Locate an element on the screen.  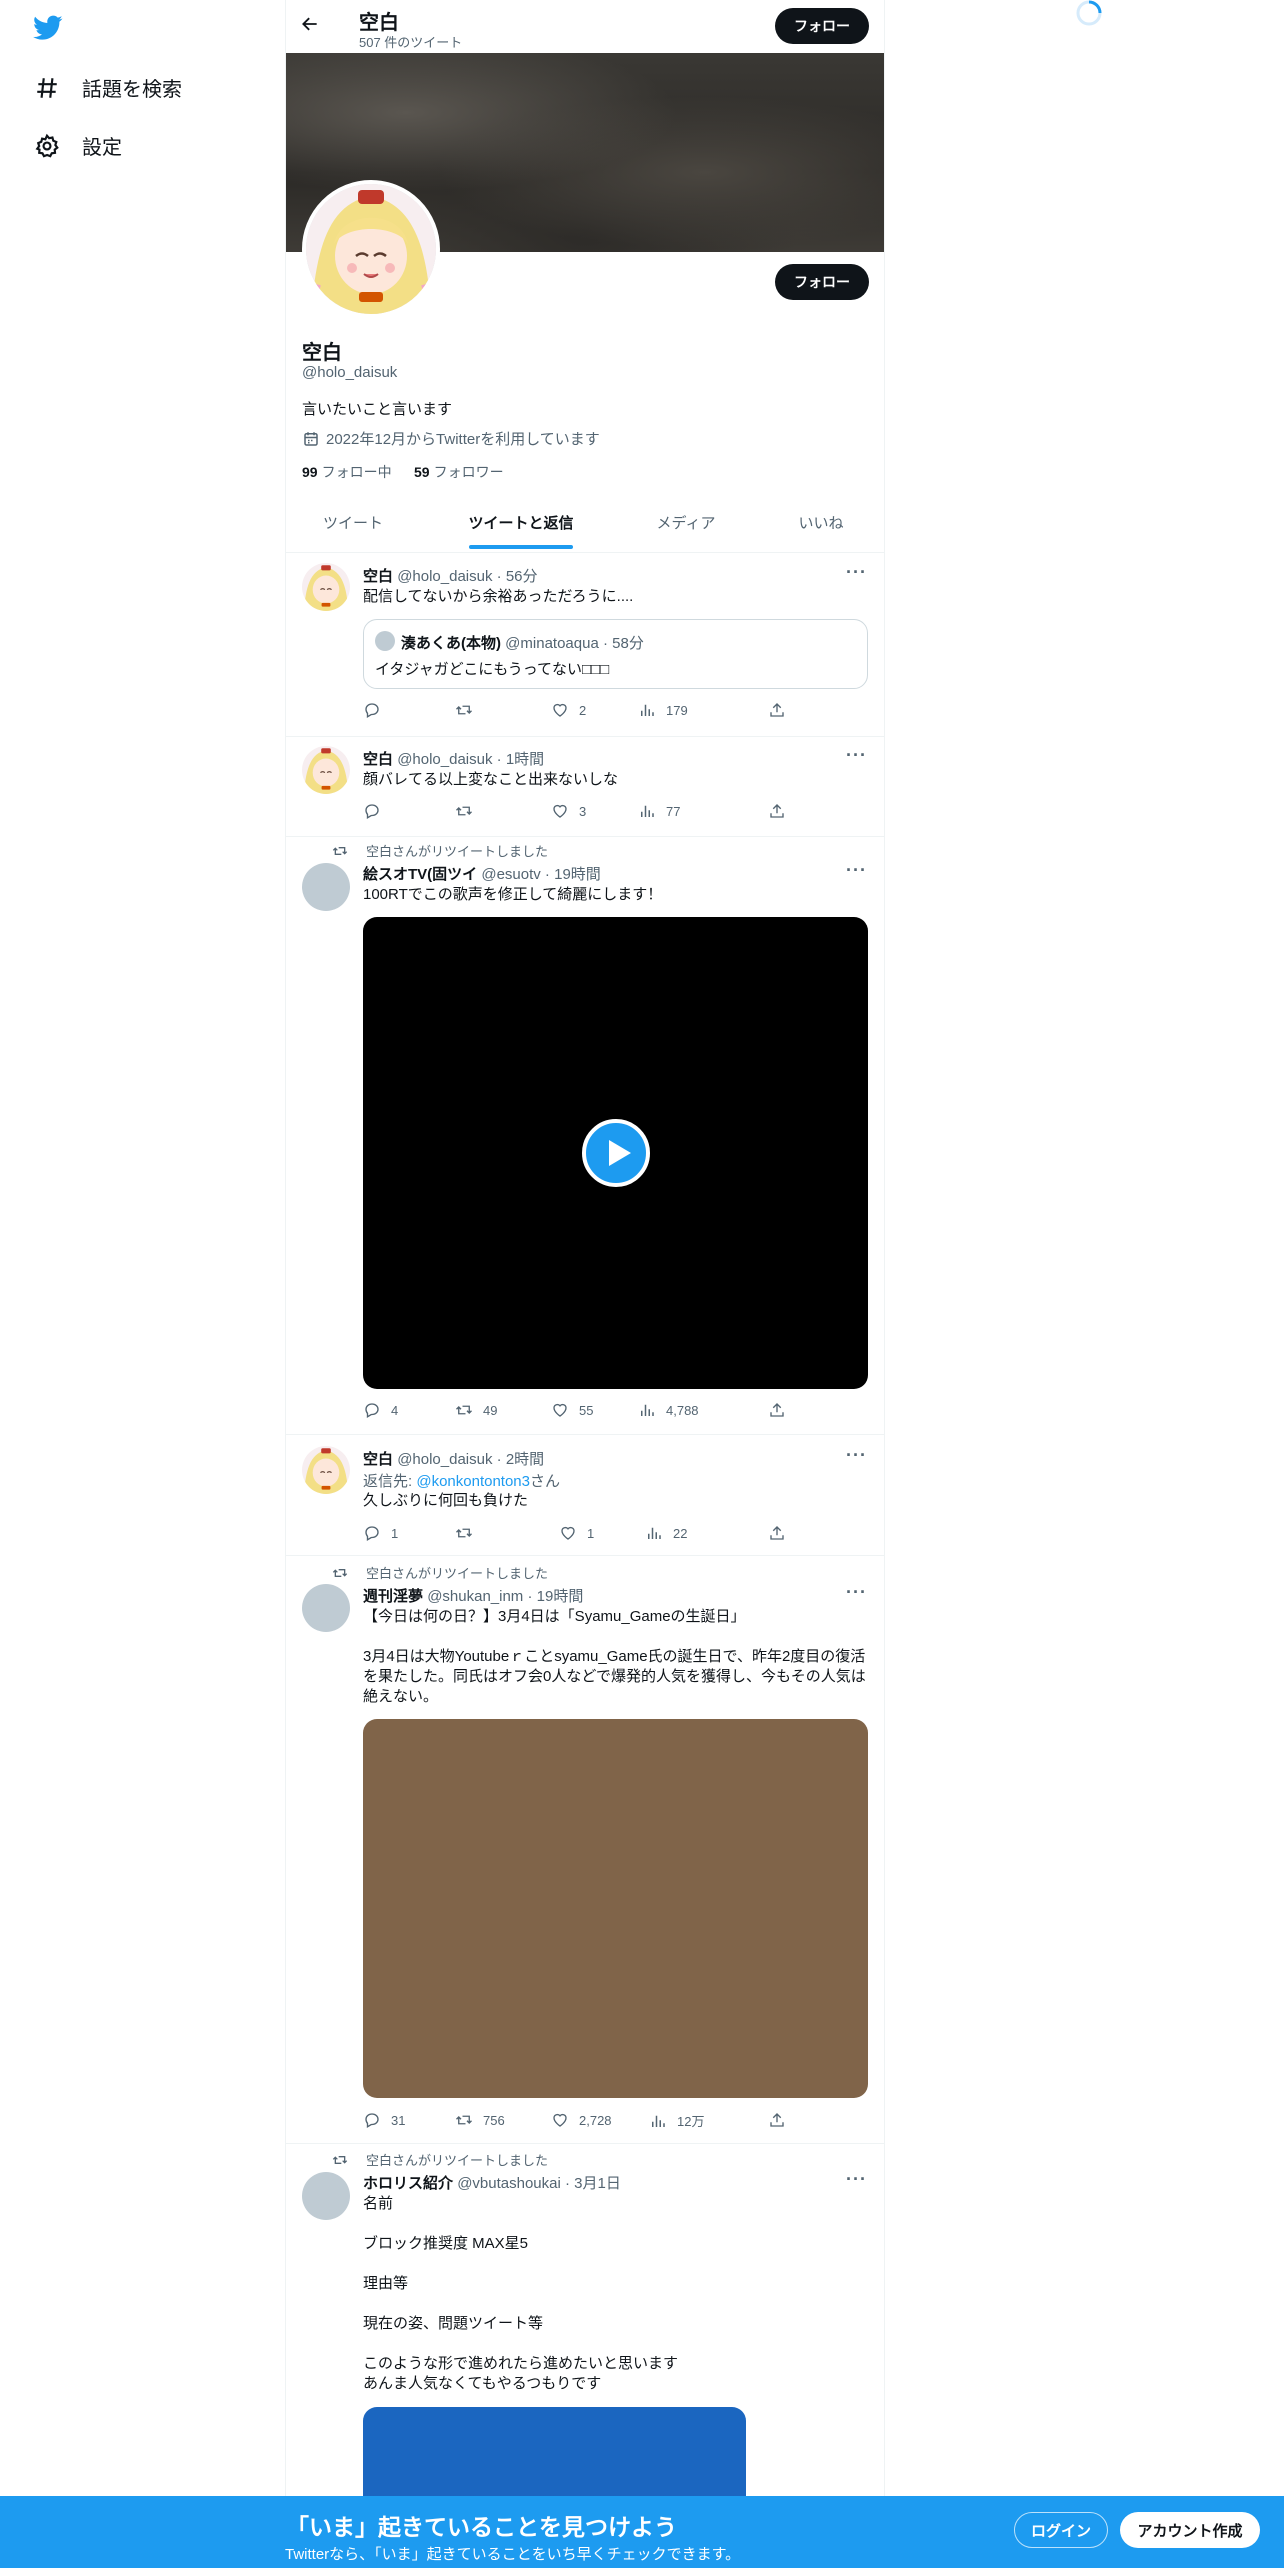
profile-name: 空白 is located at coordinates (322, 353).